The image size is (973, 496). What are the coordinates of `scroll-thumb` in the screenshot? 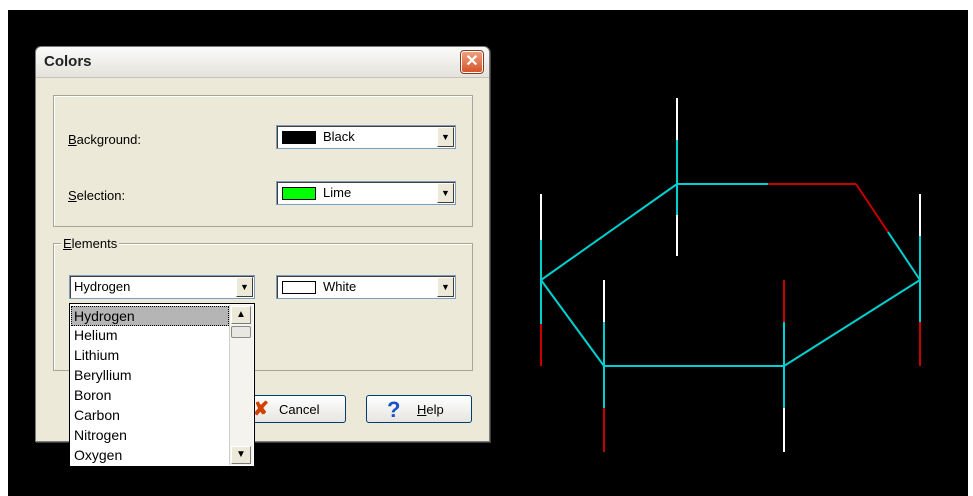 It's located at (241, 332).